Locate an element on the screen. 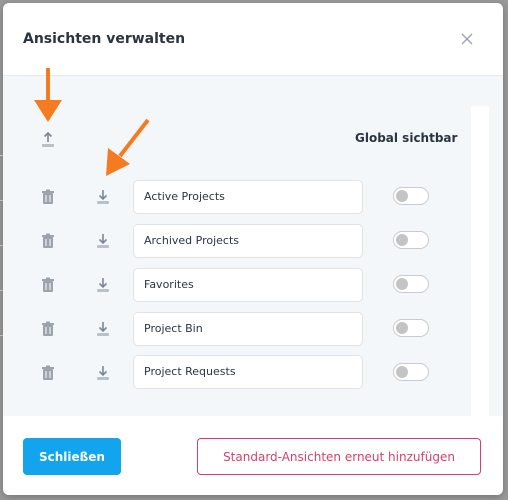 The width and height of the screenshot is (508, 500). dialog-header: Ansichten verwalten is located at coordinates (253, 39).